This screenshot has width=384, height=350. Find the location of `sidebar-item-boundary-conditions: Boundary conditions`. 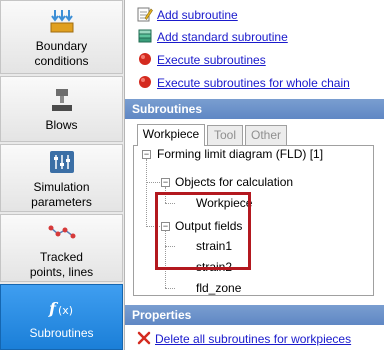

sidebar-item-boundary-conditions: Boundary conditions is located at coordinates (61, 37).